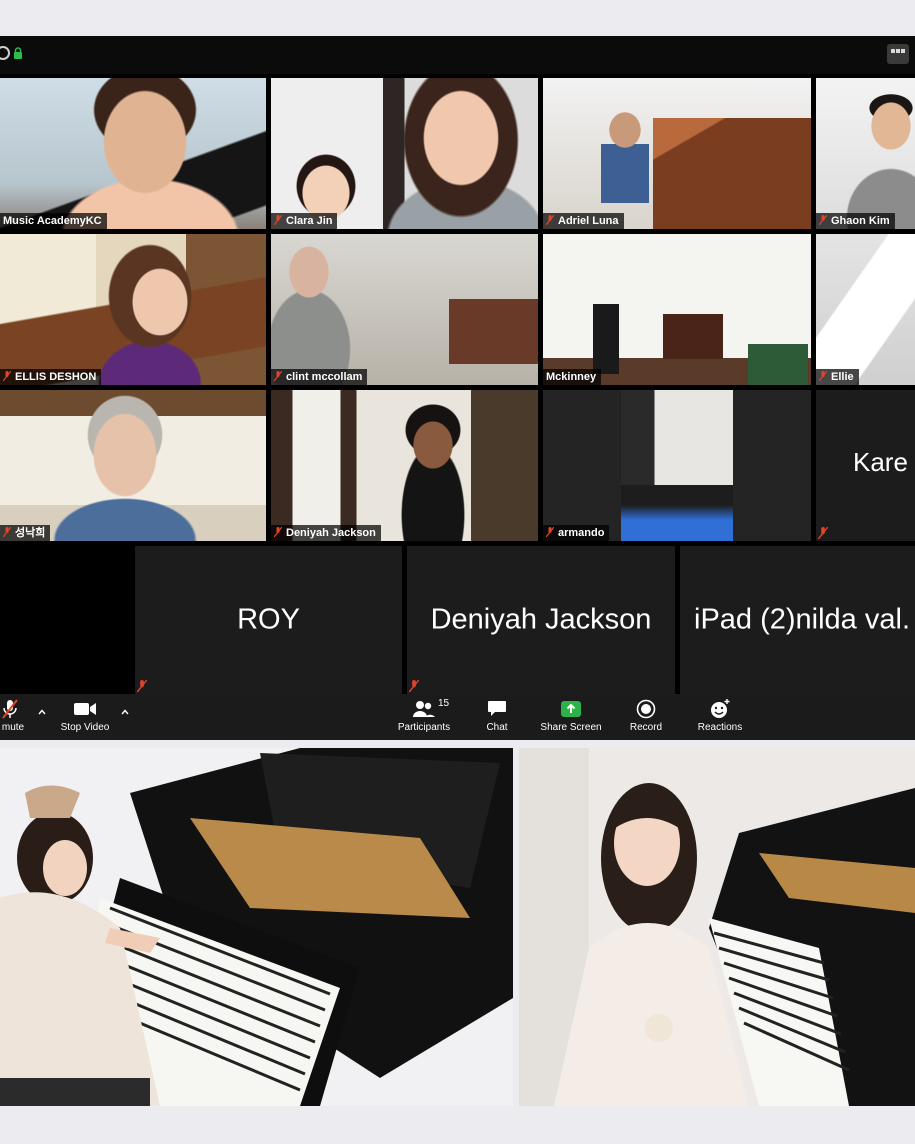 The width and height of the screenshot is (915, 1144). What do you see at coordinates (802, 619) in the screenshot?
I see `participant-display-name: iPad (2)nilda val.` at bounding box center [802, 619].